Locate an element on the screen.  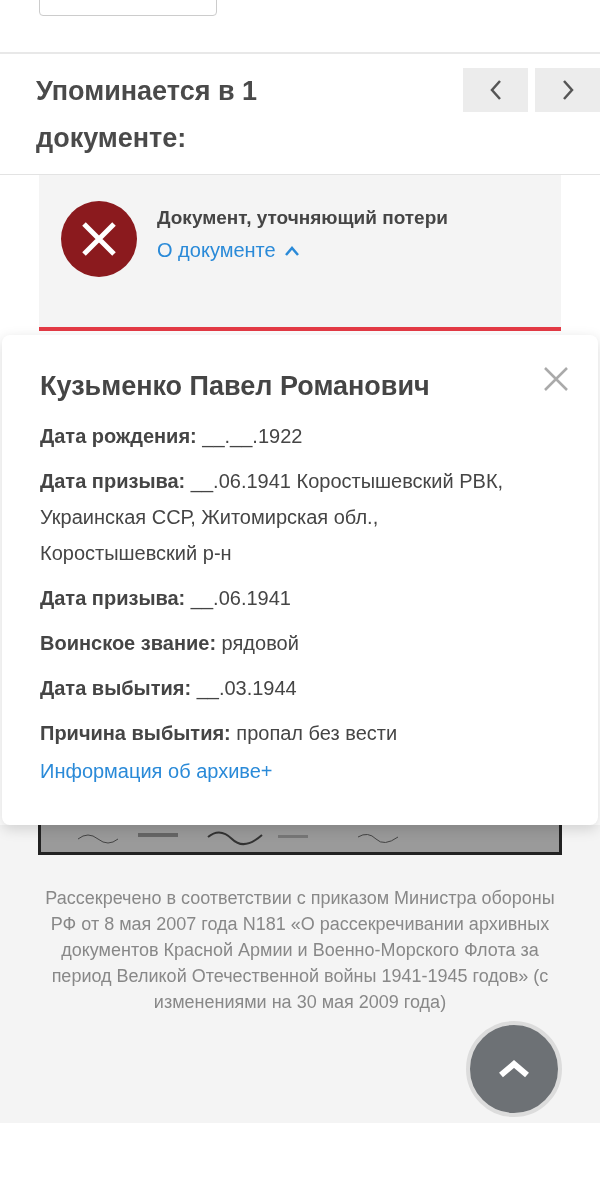
info-field: Воинское звание: рядовой is located at coordinates (300, 643).